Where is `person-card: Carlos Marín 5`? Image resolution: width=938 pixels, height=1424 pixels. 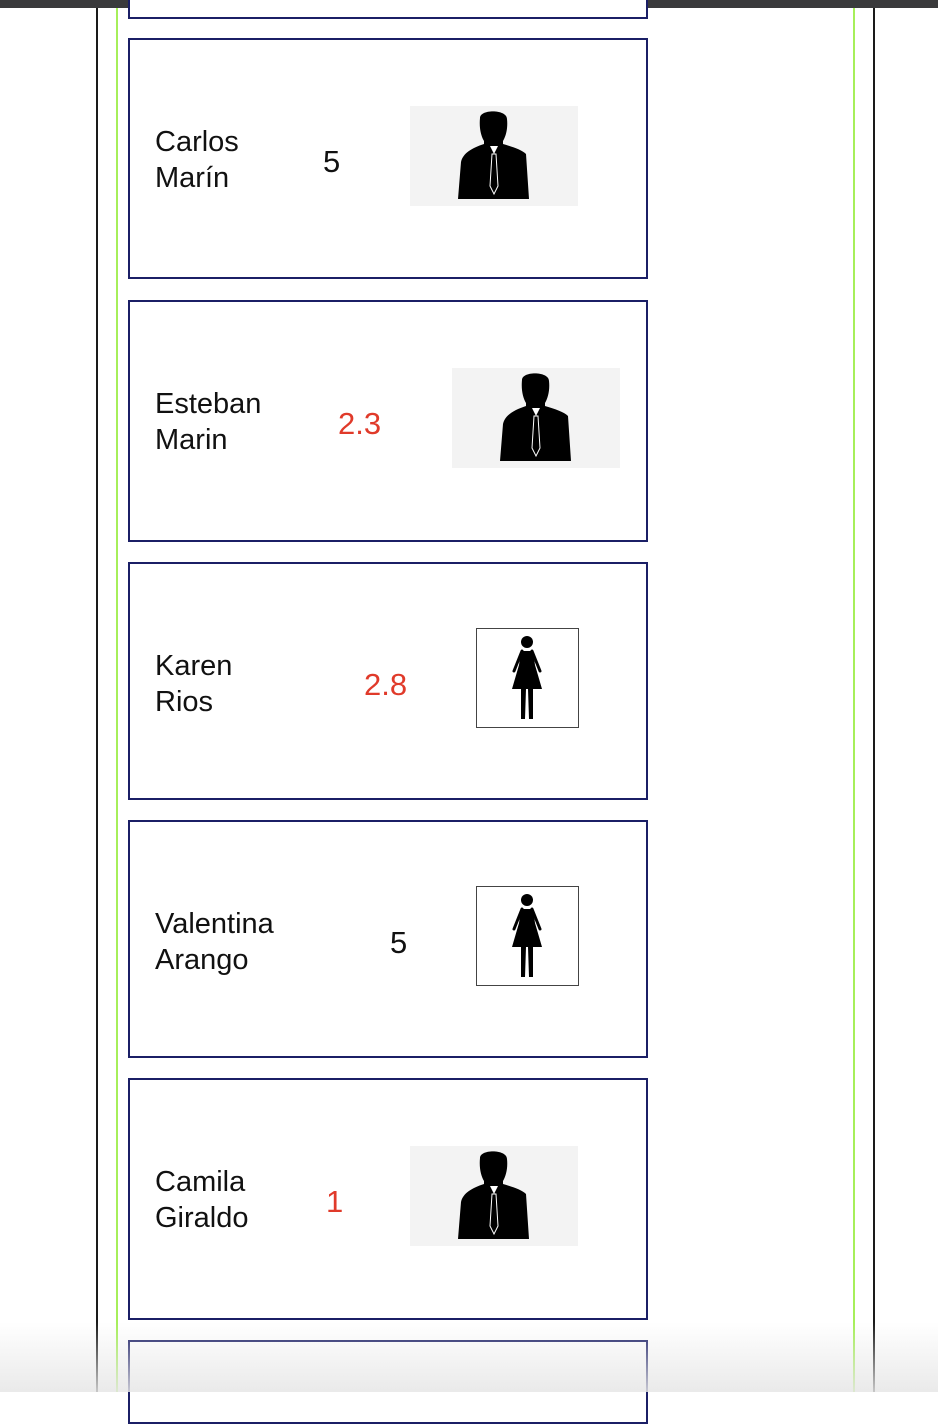 person-card: Carlos Marín 5 is located at coordinates (388, 158).